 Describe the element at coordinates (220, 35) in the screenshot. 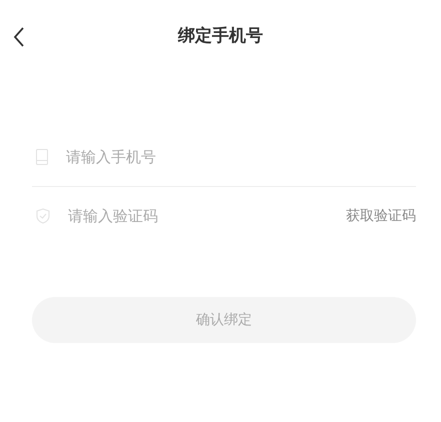

I see `page-title: 绑定手机号` at that location.